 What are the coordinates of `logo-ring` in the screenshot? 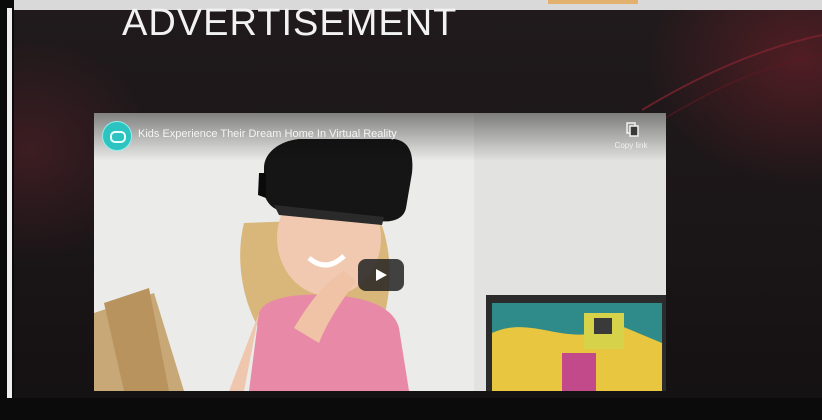 It's located at (118, 137).